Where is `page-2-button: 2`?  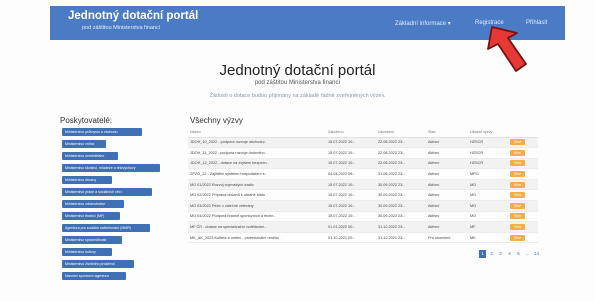 page-2-button: 2 is located at coordinates (491, 254).